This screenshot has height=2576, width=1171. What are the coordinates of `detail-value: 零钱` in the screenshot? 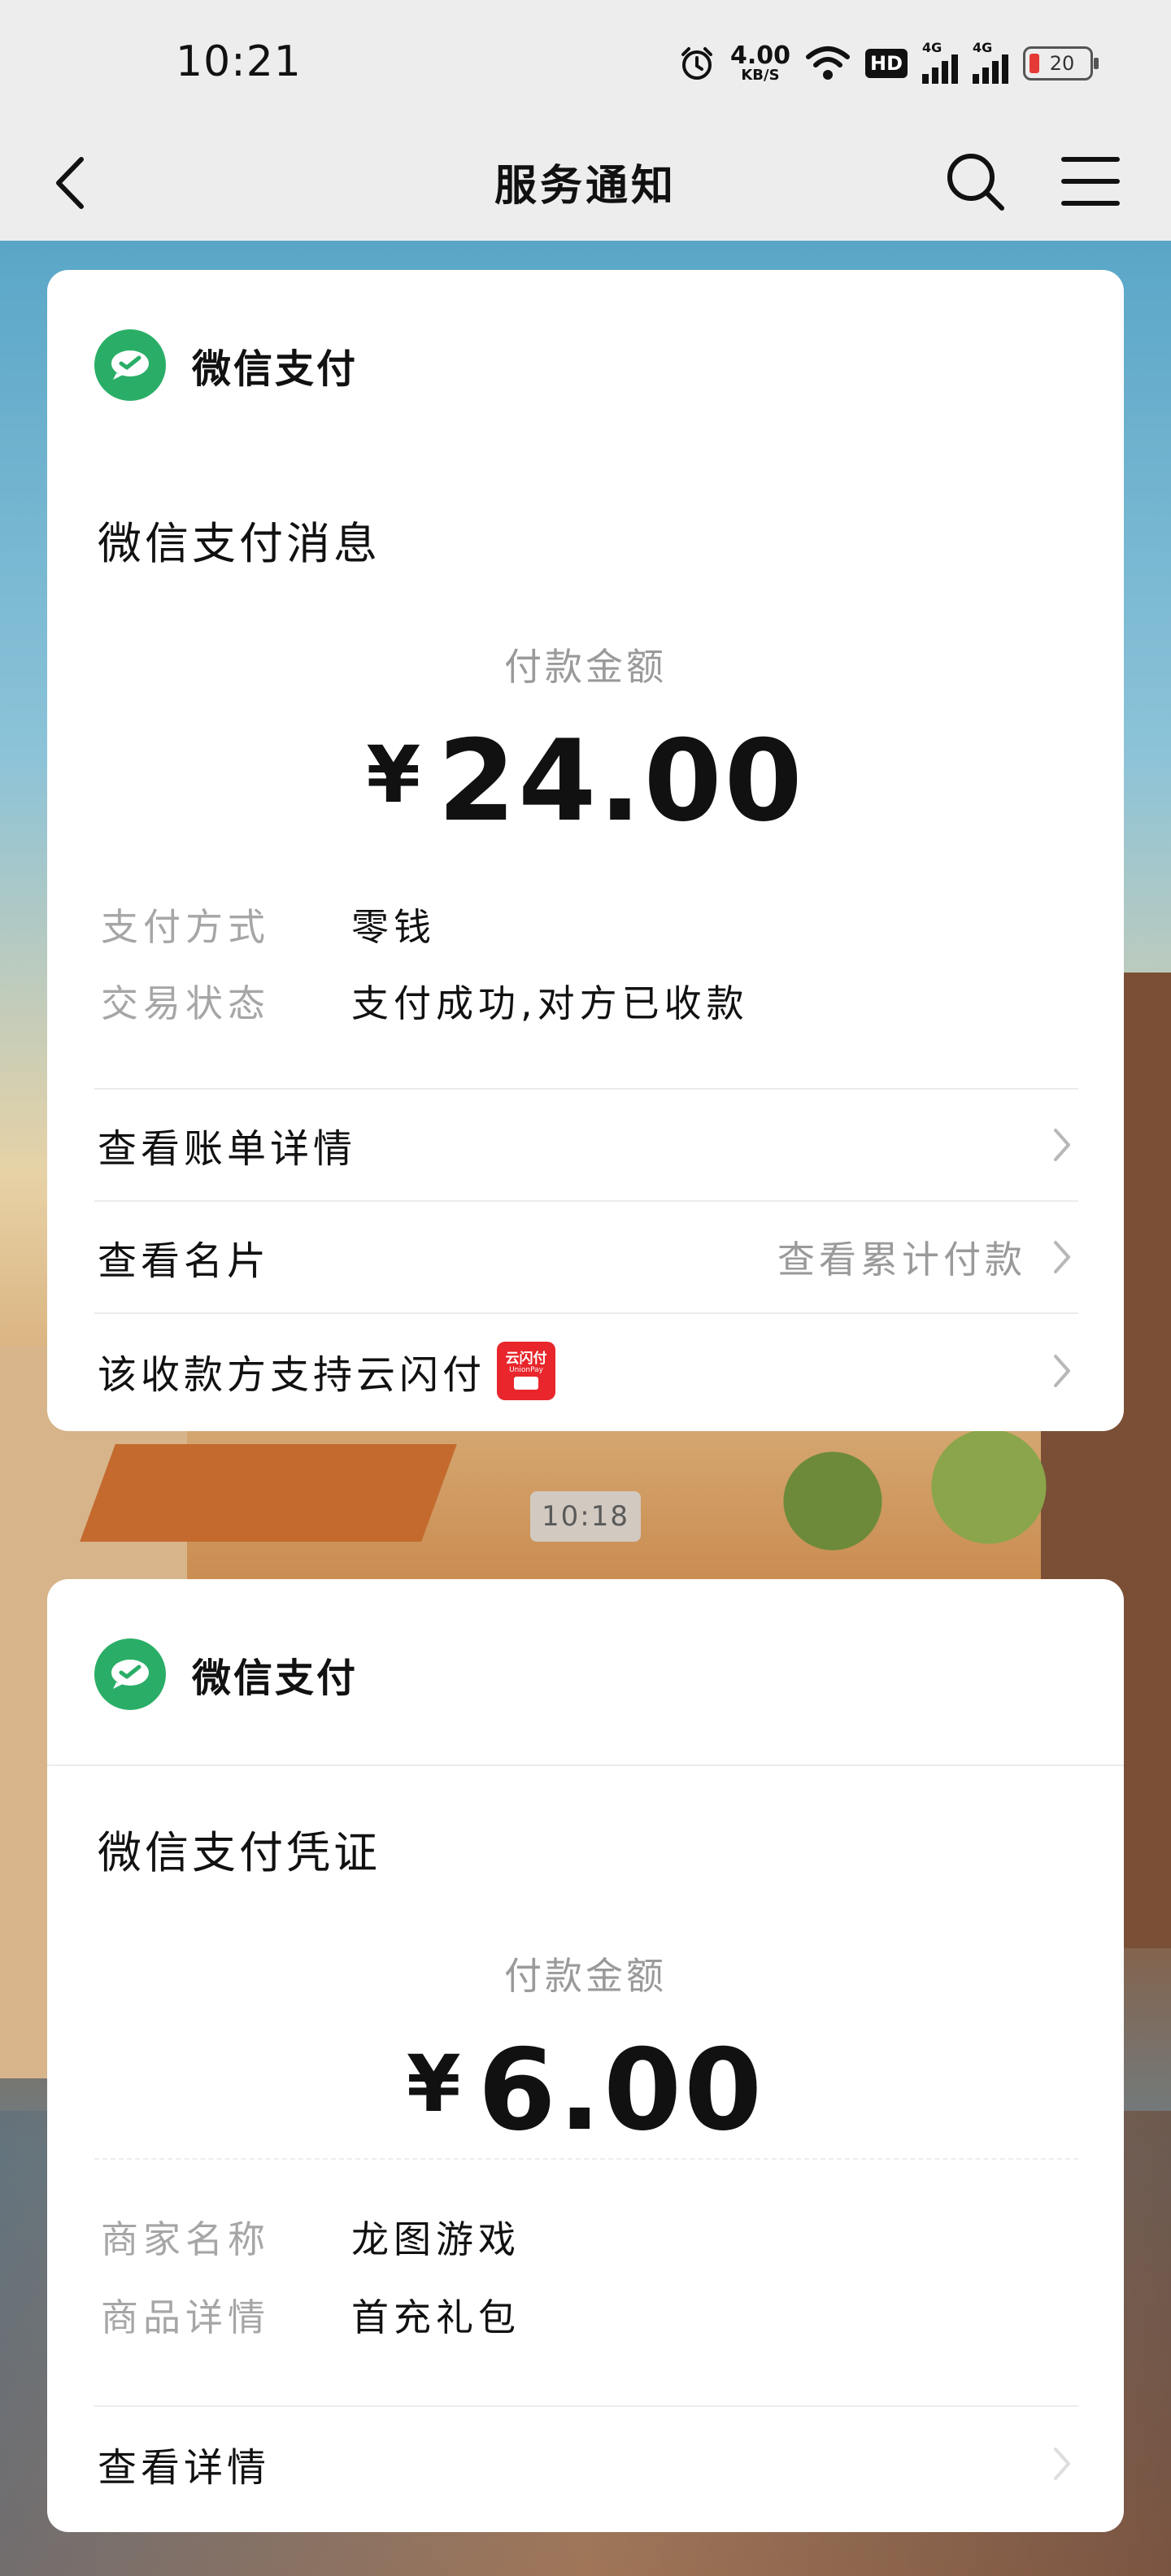 It's located at (393, 927).